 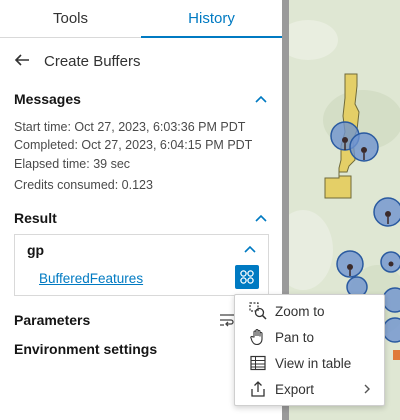 I want to click on result-options-button, so click(x=247, y=277).